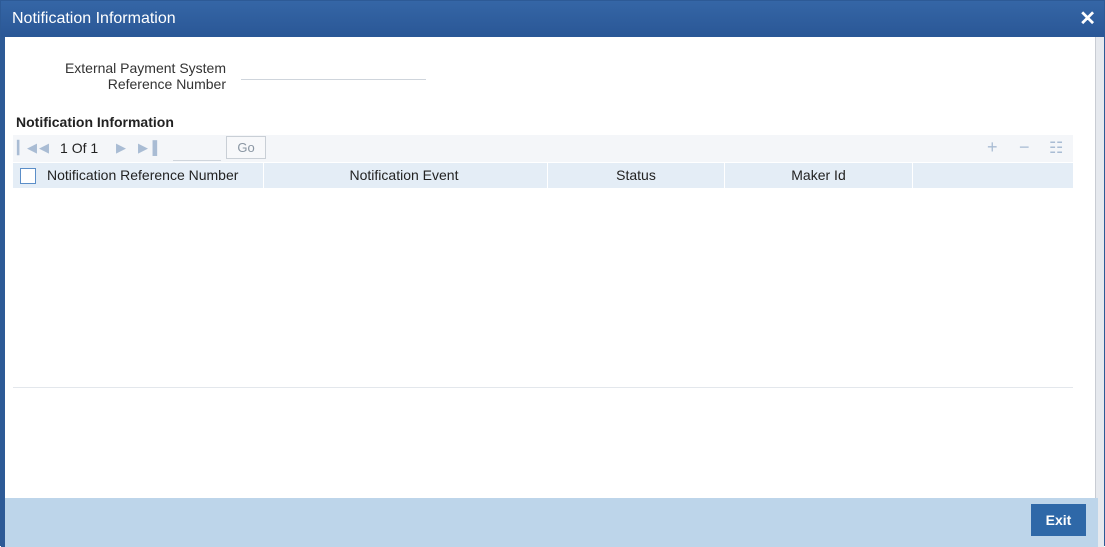 This screenshot has height=547, width=1105. What do you see at coordinates (1099, 292) in the screenshot?
I see `vertical-scrollbar` at bounding box center [1099, 292].